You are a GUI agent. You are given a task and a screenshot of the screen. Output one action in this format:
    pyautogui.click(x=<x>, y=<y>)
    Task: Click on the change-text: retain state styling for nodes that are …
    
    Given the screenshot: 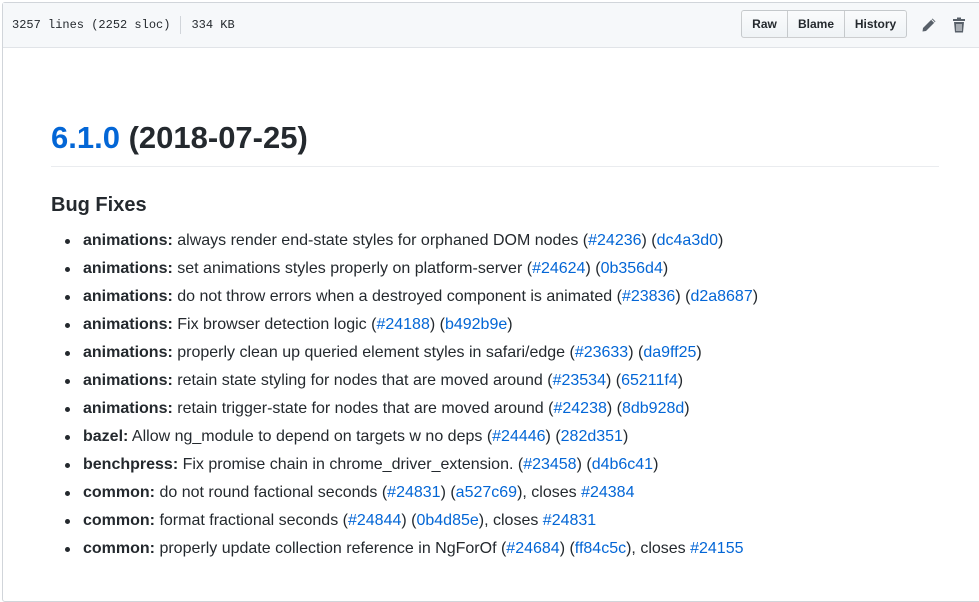 What is the action you would take?
    pyautogui.click(x=360, y=380)
    